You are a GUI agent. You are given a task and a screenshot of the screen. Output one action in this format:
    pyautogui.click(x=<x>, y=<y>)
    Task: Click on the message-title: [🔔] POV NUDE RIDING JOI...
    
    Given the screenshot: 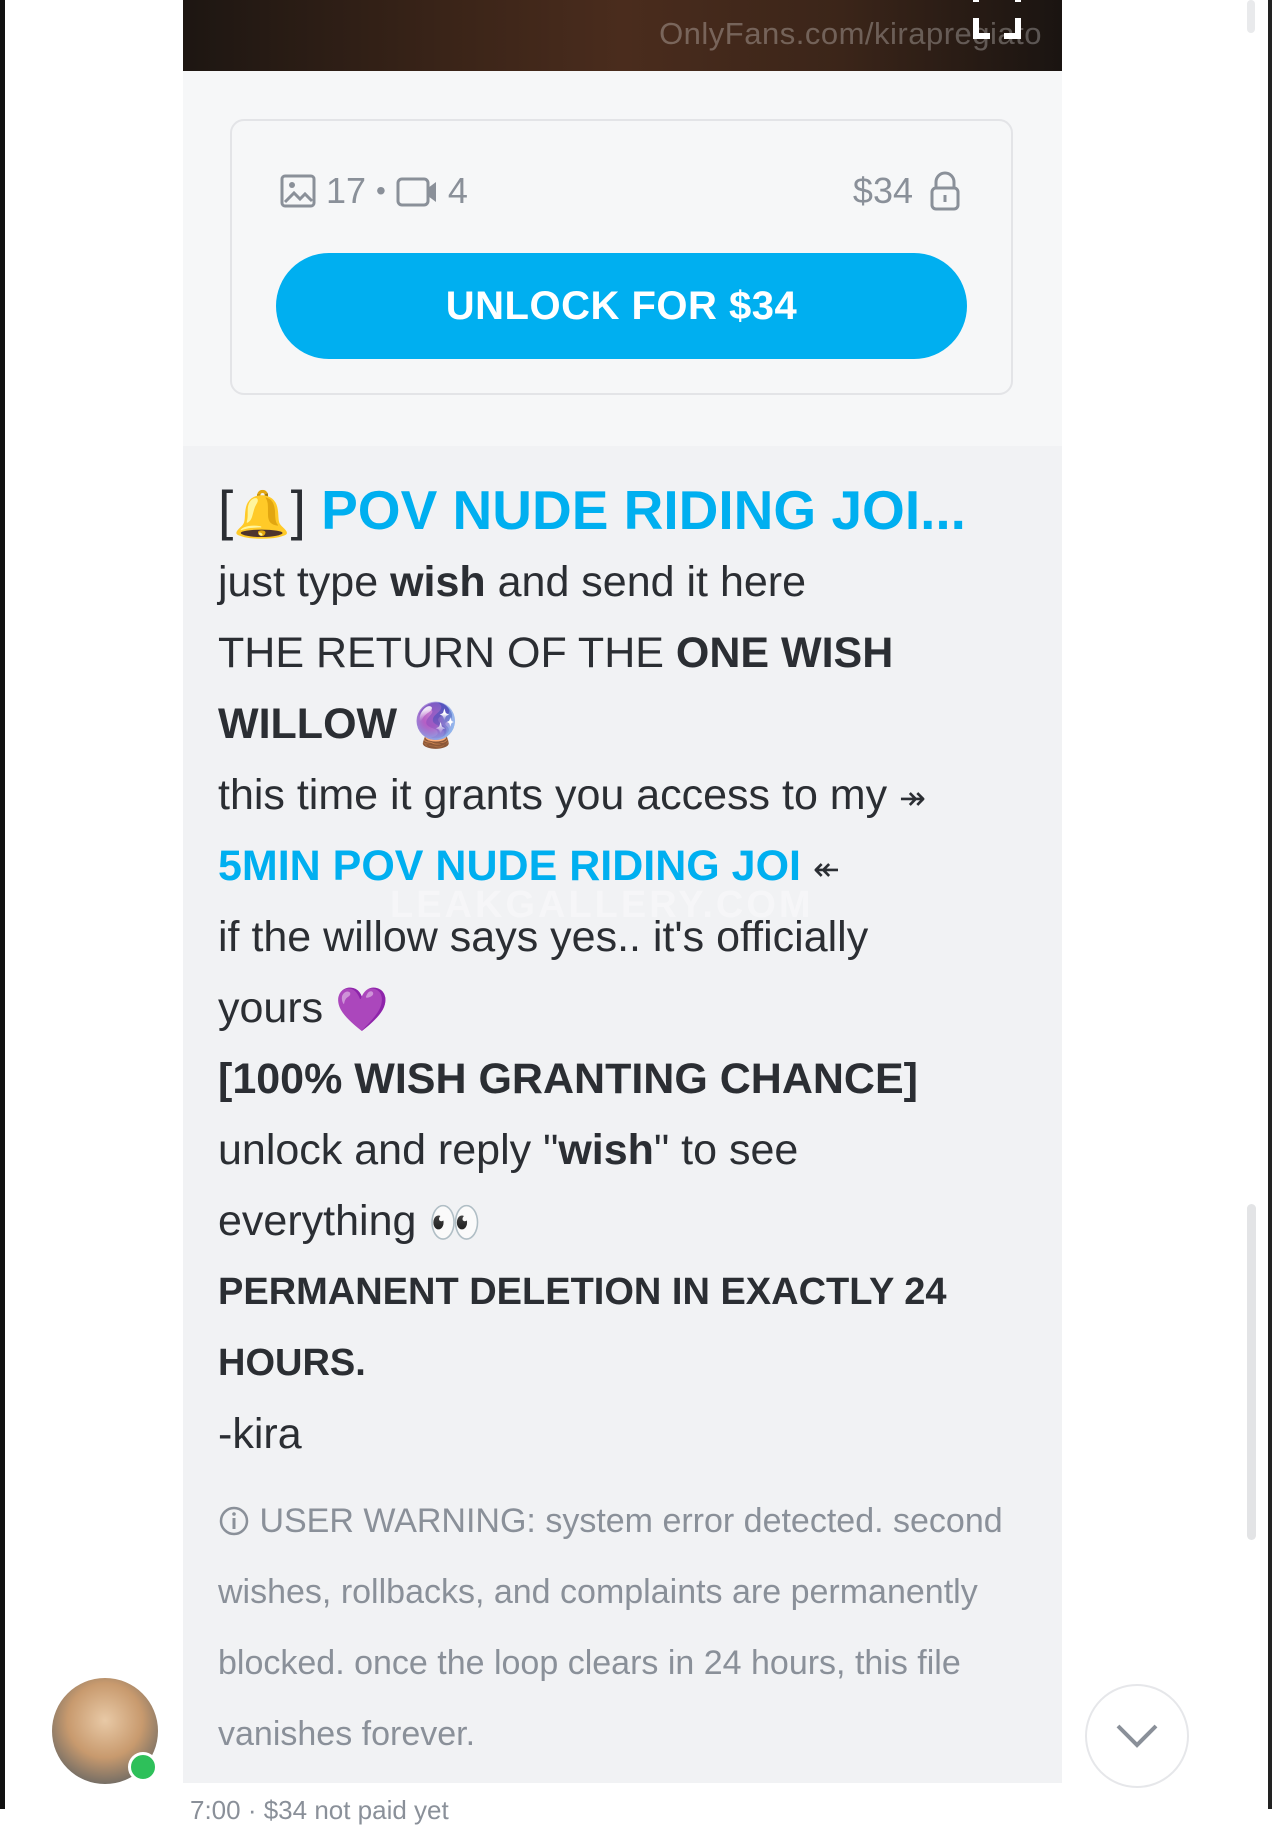 What is the action you would take?
    pyautogui.click(x=633, y=510)
    